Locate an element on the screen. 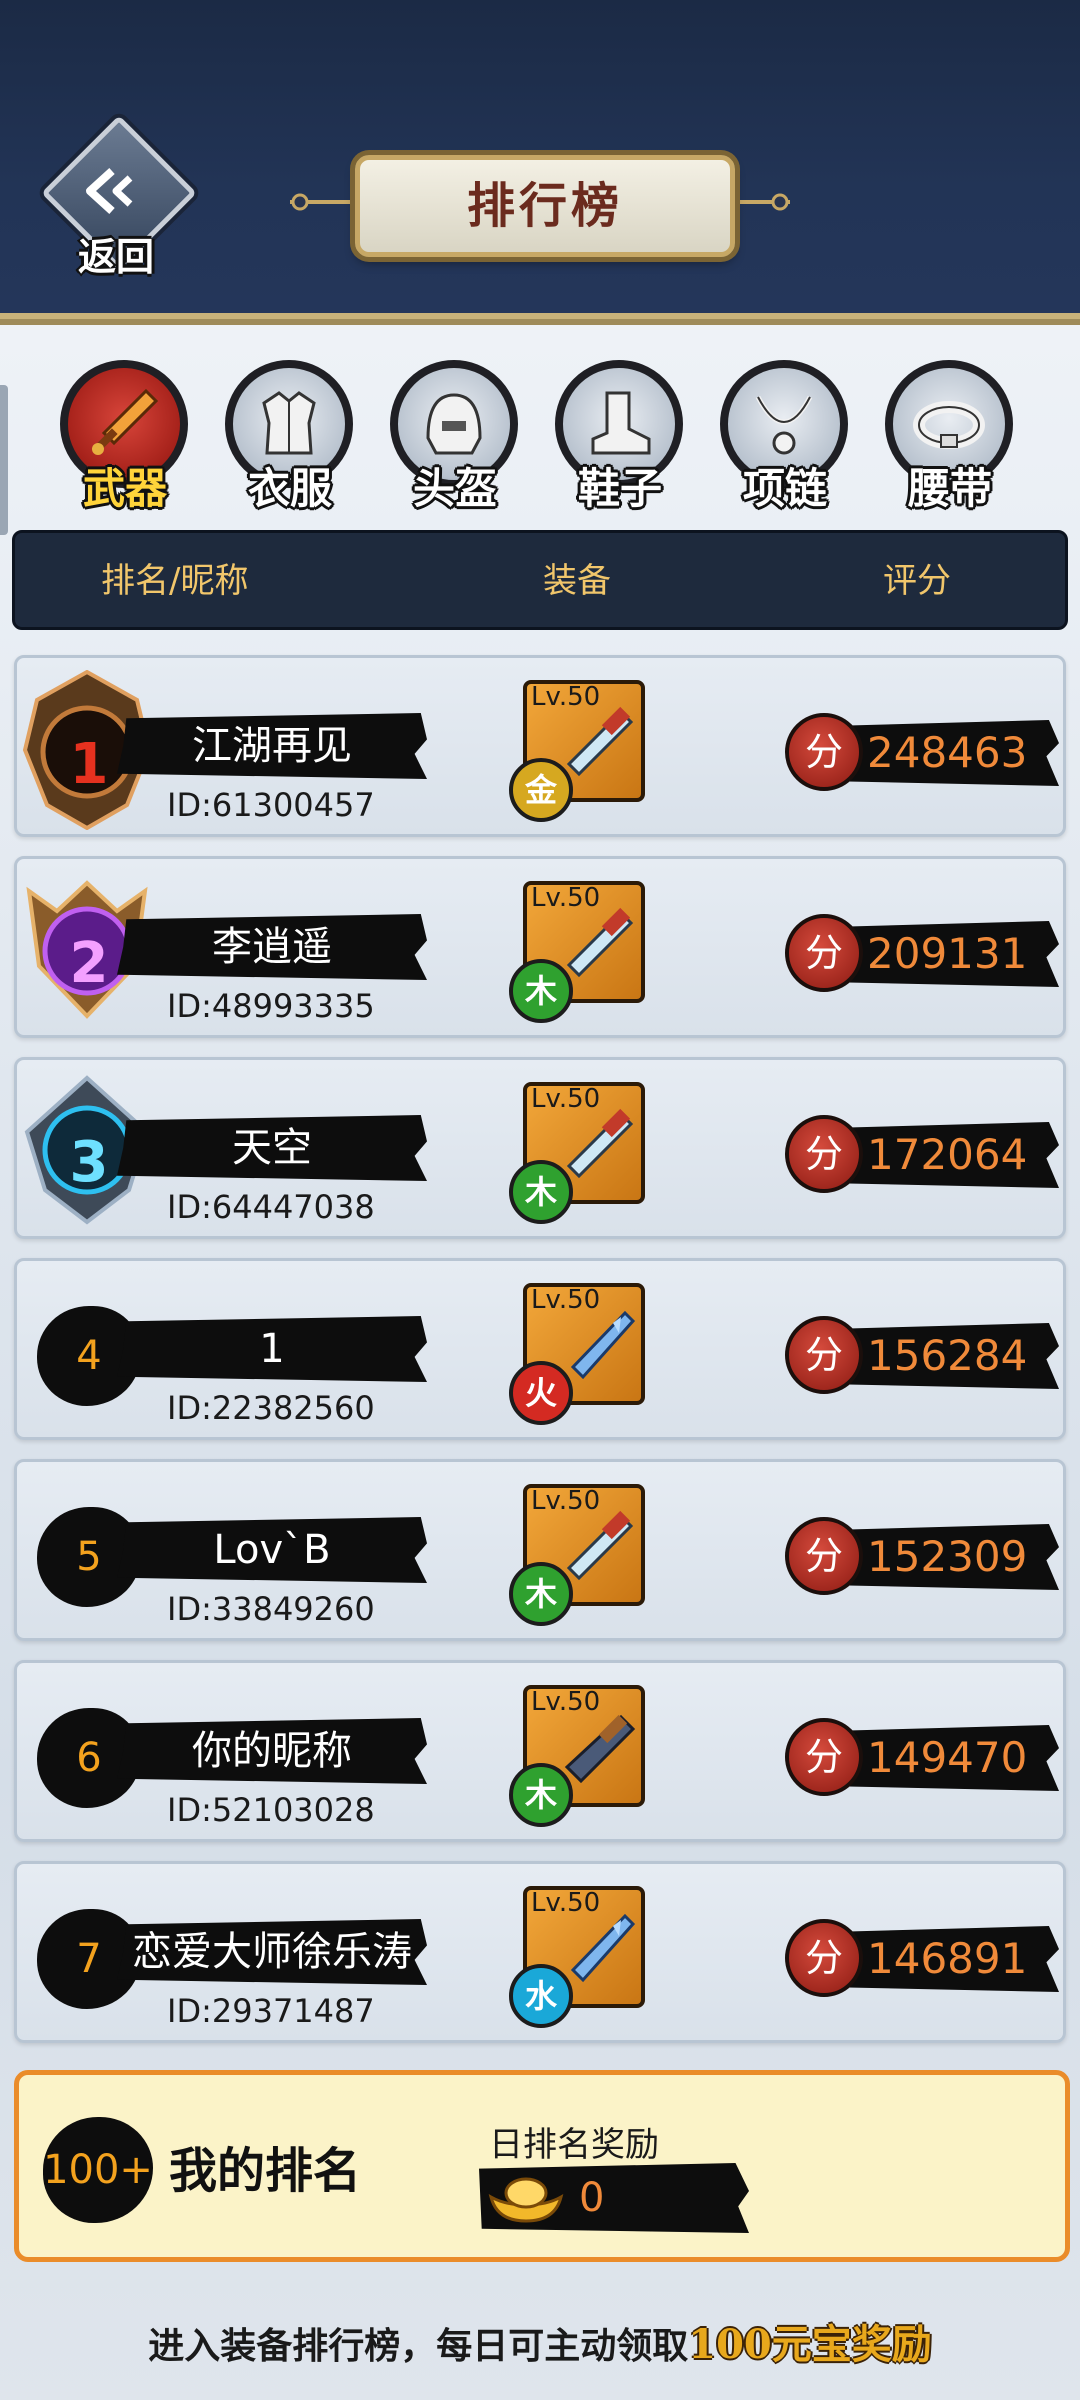 The image size is (1080, 2400). element-badge: 金 is located at coordinates (541, 790).